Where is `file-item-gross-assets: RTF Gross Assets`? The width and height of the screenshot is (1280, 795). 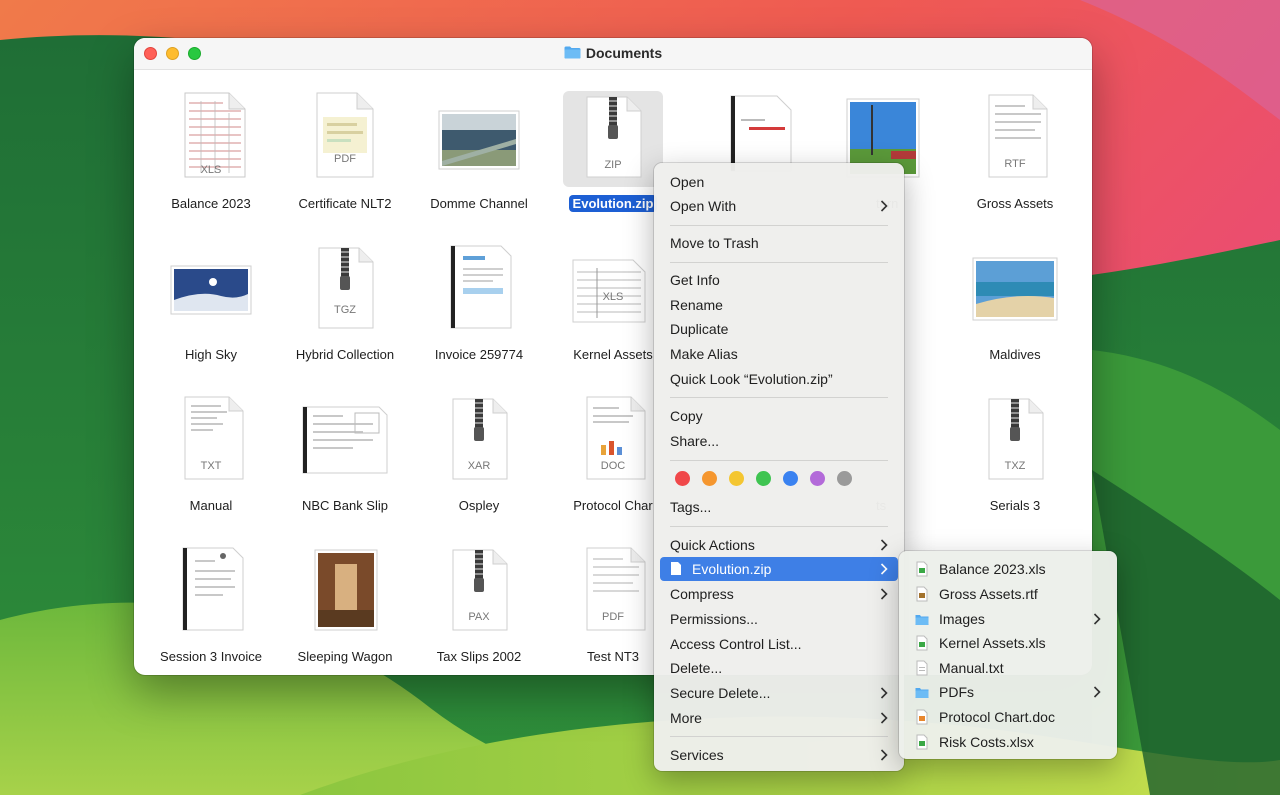
file-item-gross-assets: RTF Gross Assets is located at coordinates (1015, 153).